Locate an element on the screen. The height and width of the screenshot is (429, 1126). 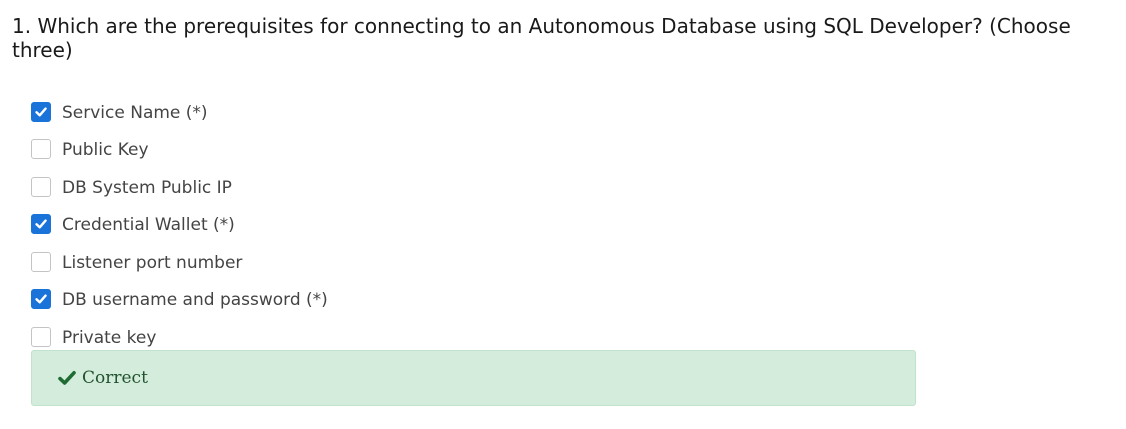
option-db-system-public-ip: DB System Public IP is located at coordinates (461, 188).